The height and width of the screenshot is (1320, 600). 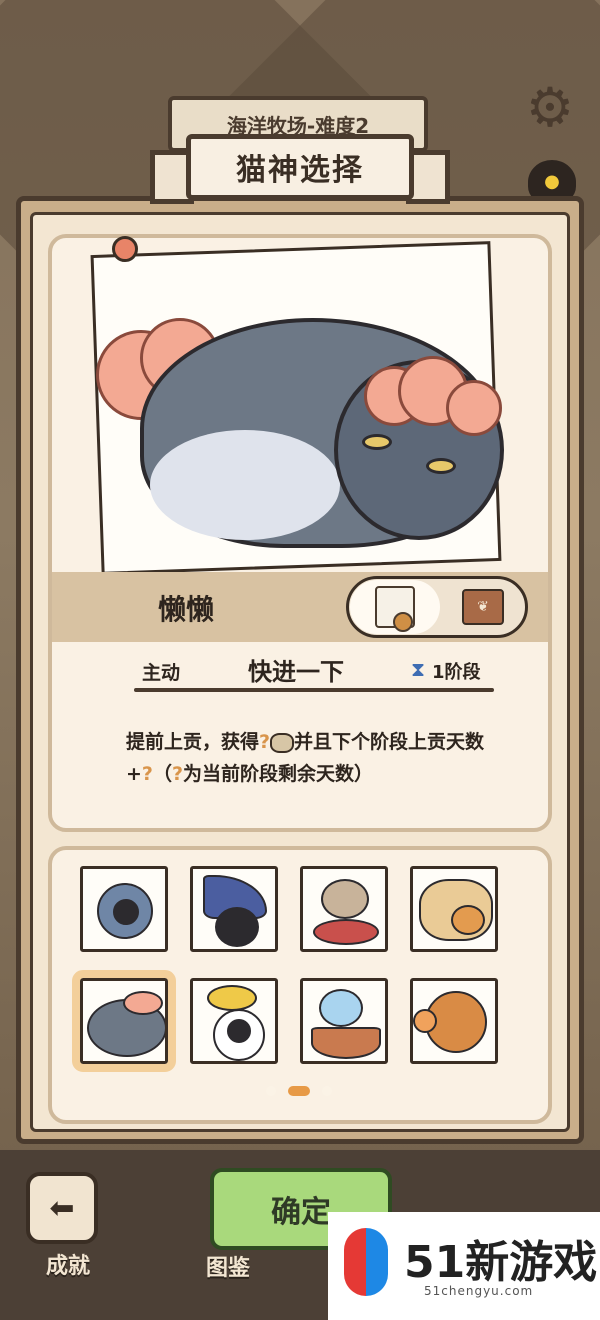 What do you see at coordinates (550, 108) in the screenshot?
I see `gear-icon: ⚙` at bounding box center [550, 108].